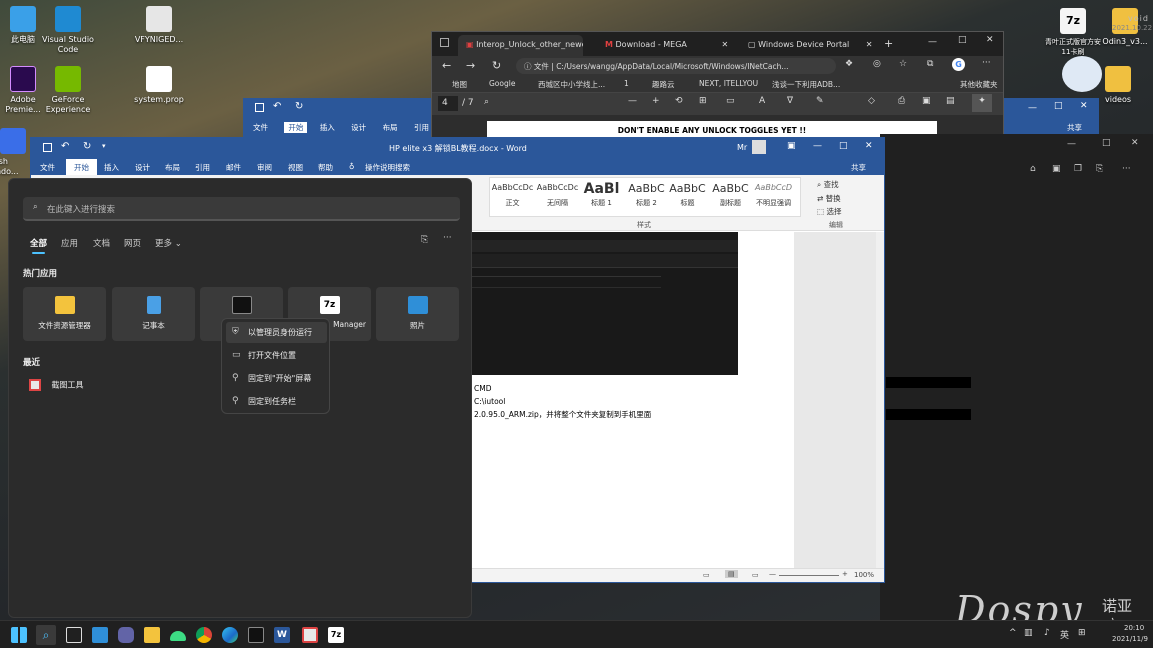  Describe the element at coordinates (820, 101) in the screenshot. I see `highlight-icon: ✎` at that location.